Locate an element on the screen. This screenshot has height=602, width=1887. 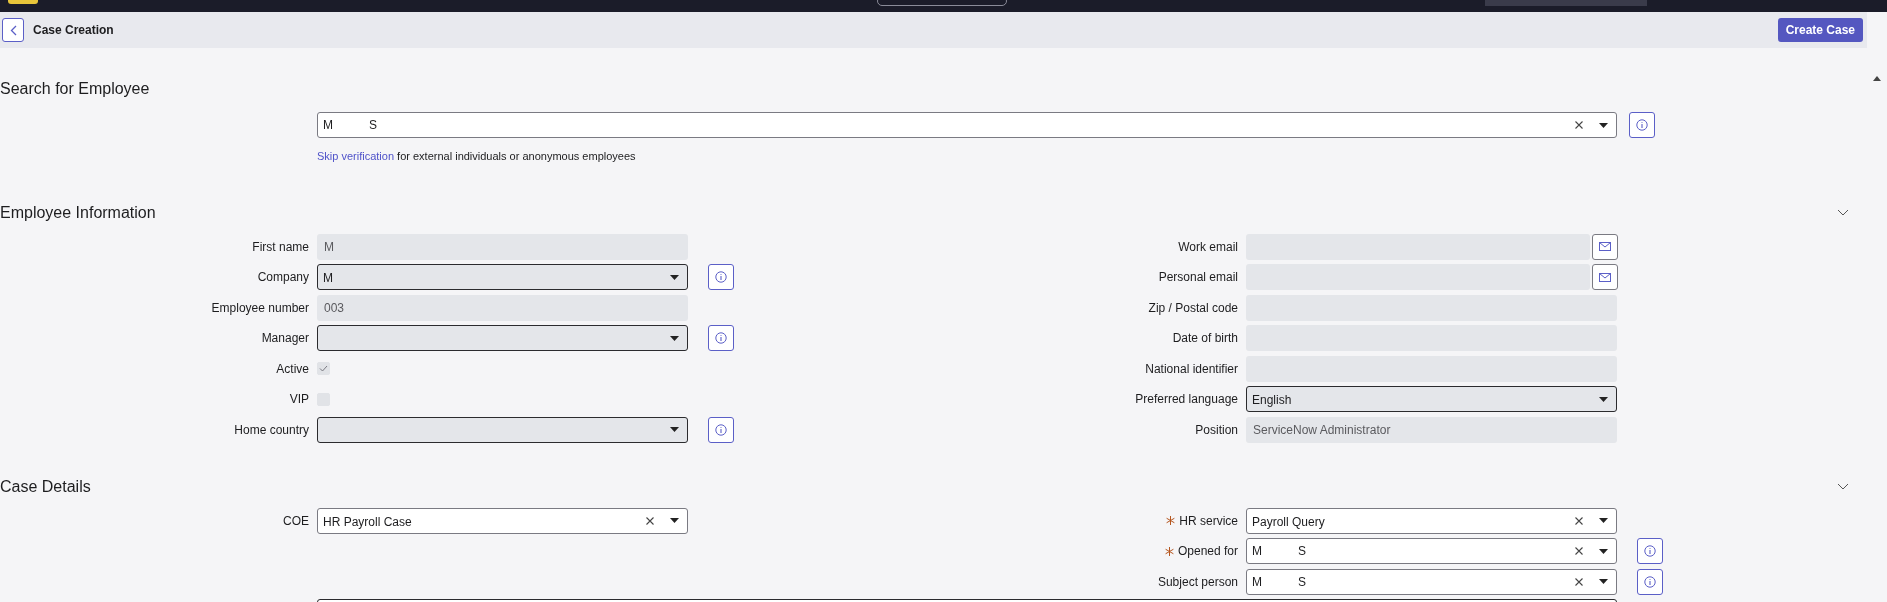
field-label: HR service is located at coordinates (1208, 521).